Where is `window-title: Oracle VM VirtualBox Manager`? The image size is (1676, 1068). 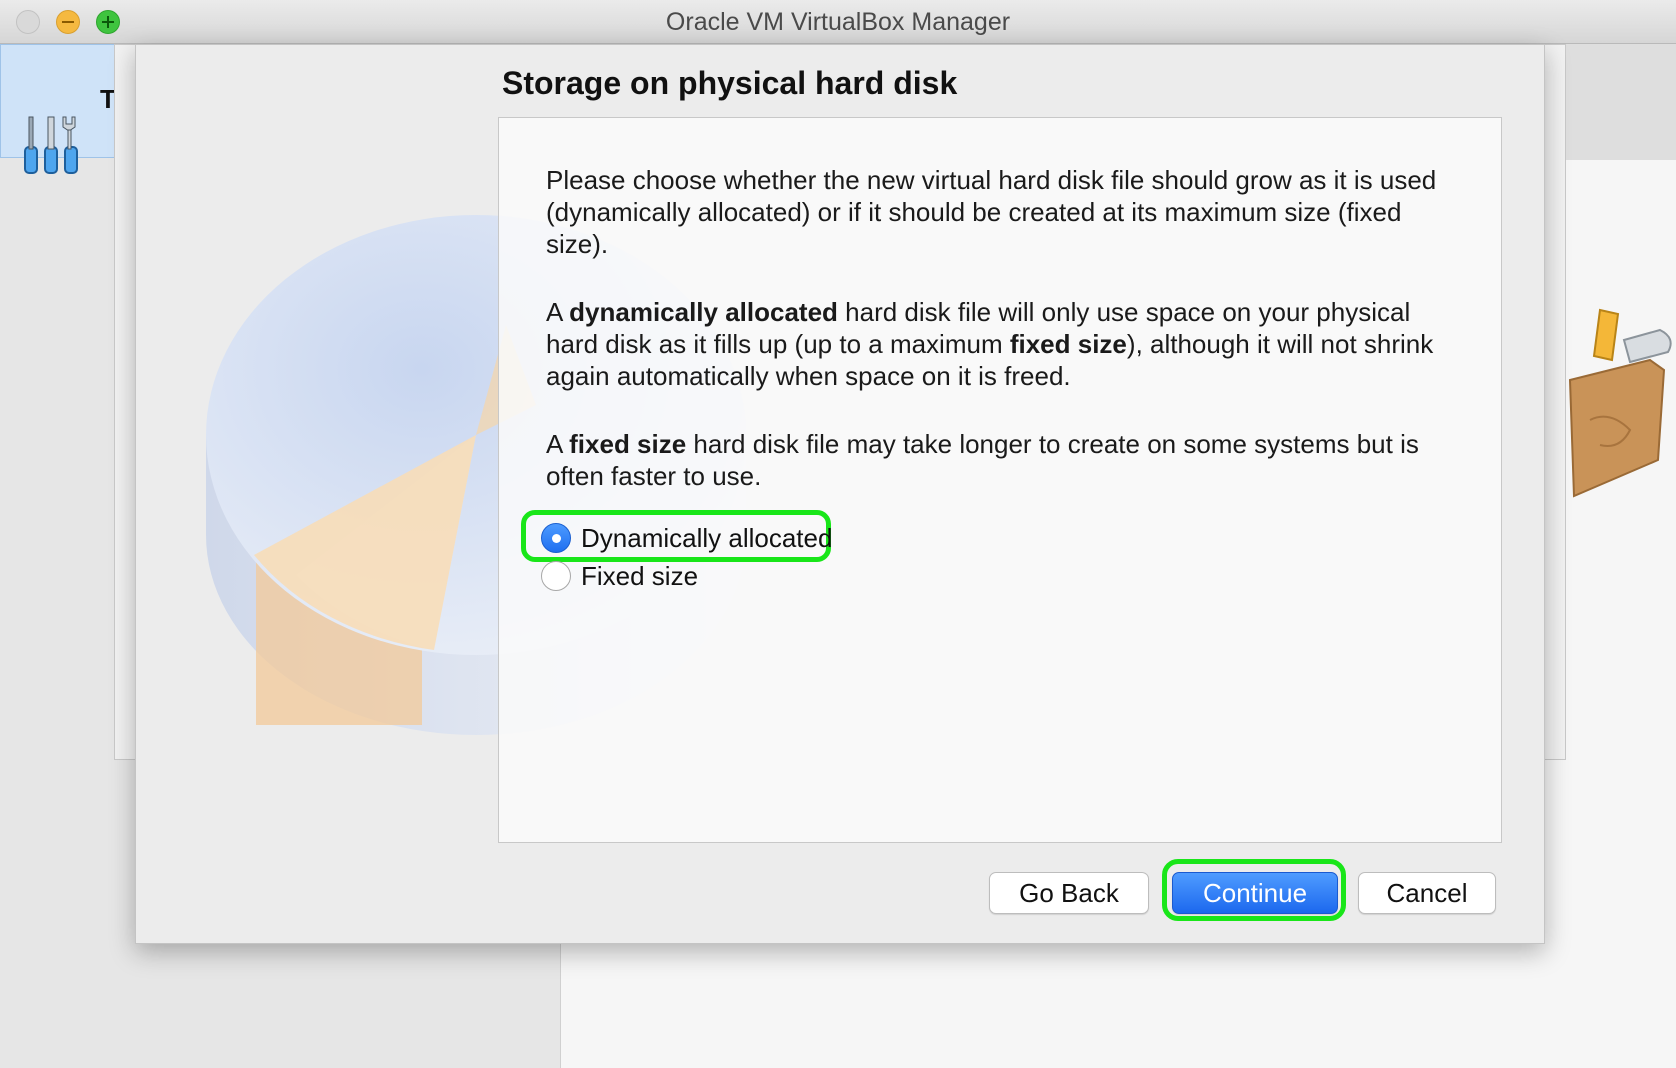
window-title: Oracle VM VirtualBox Manager is located at coordinates (838, 22).